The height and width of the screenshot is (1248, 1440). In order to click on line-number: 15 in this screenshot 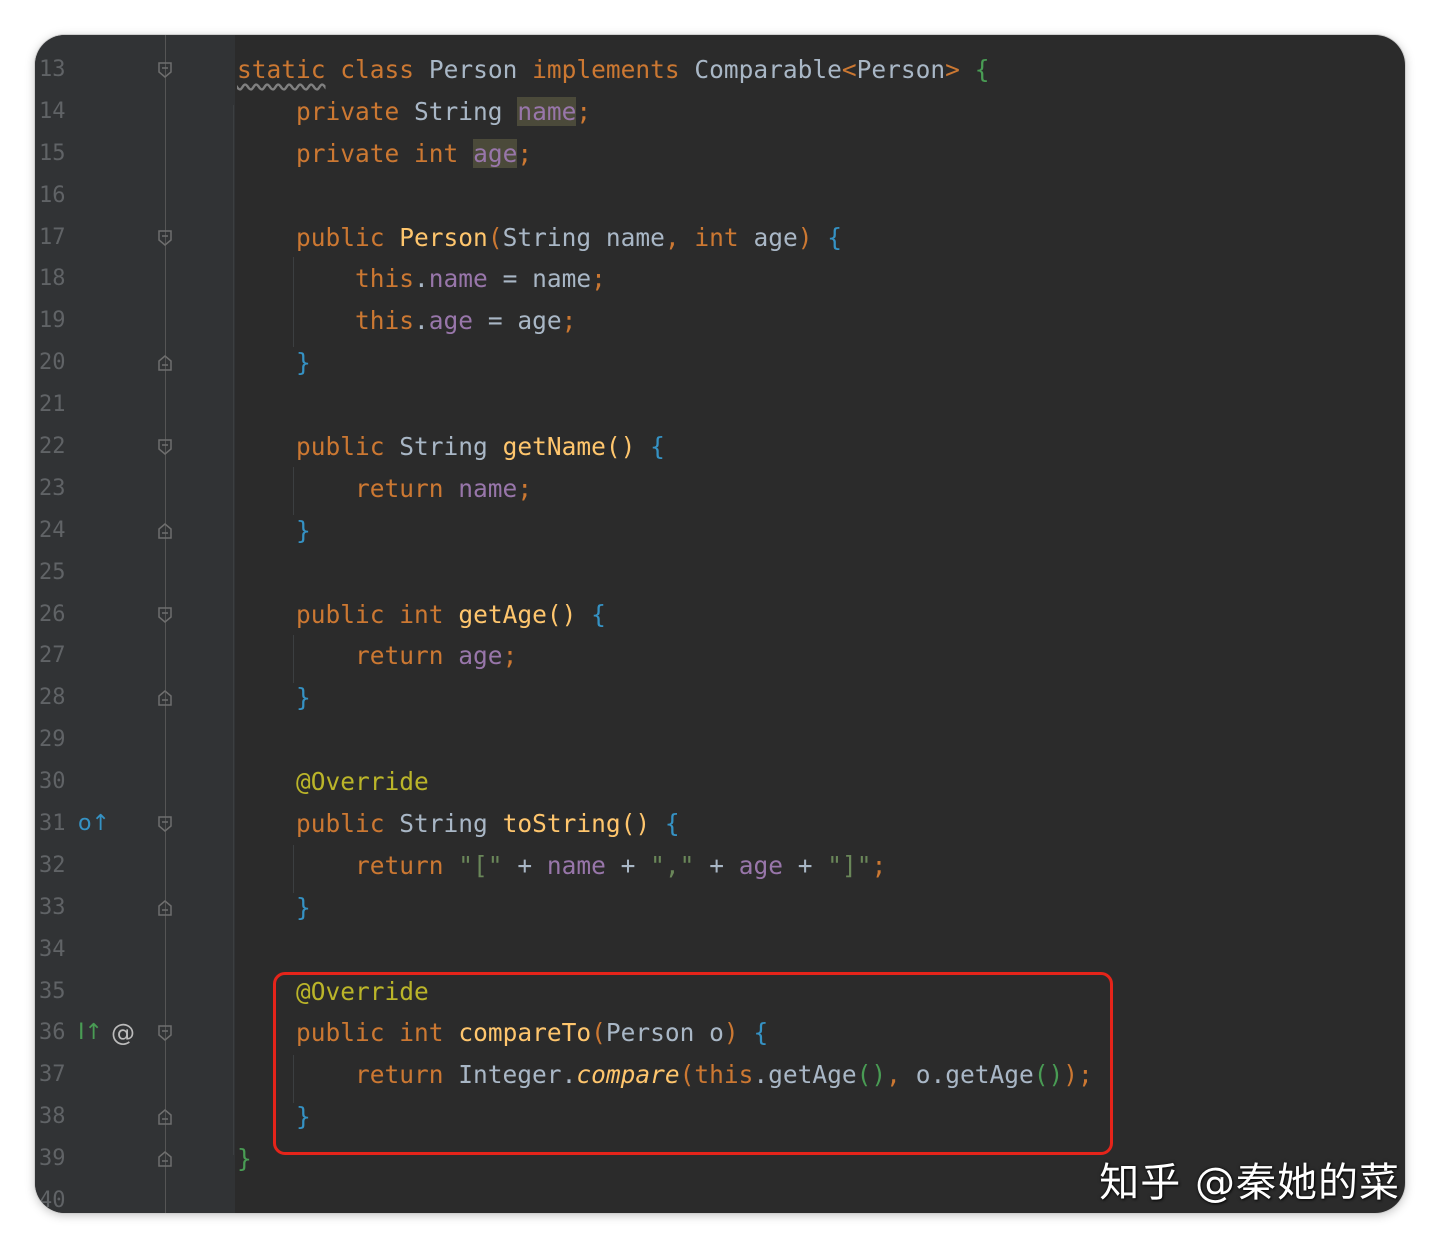, I will do `click(52, 153)`.